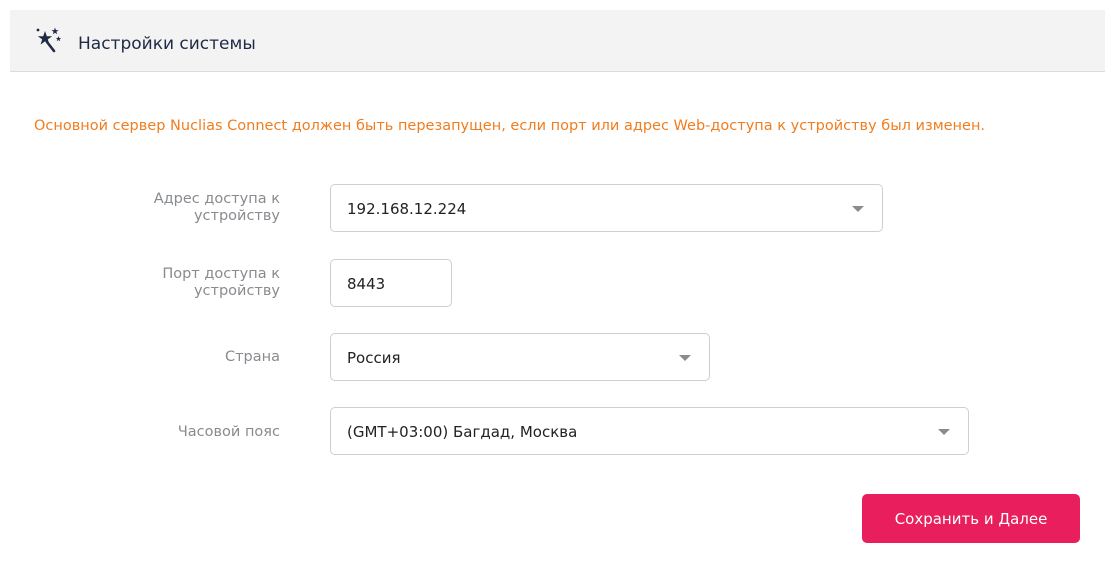  I want to click on access-address-value: 192.168.12.224, so click(407, 209).